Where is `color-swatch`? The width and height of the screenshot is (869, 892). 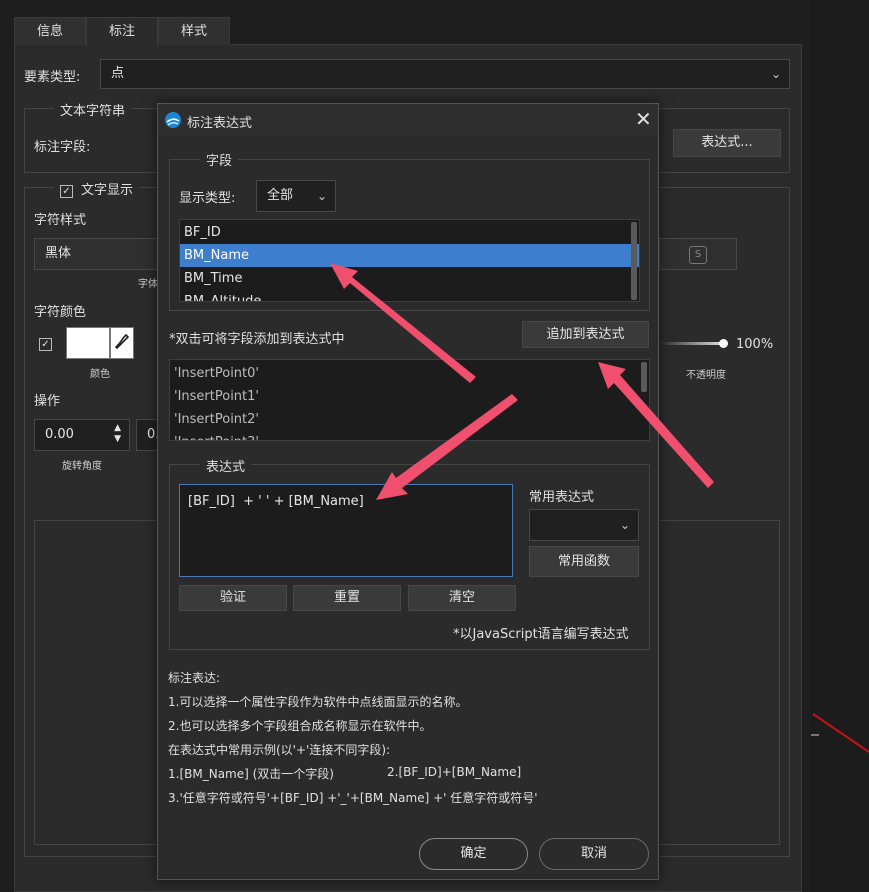
color-swatch is located at coordinates (88, 343).